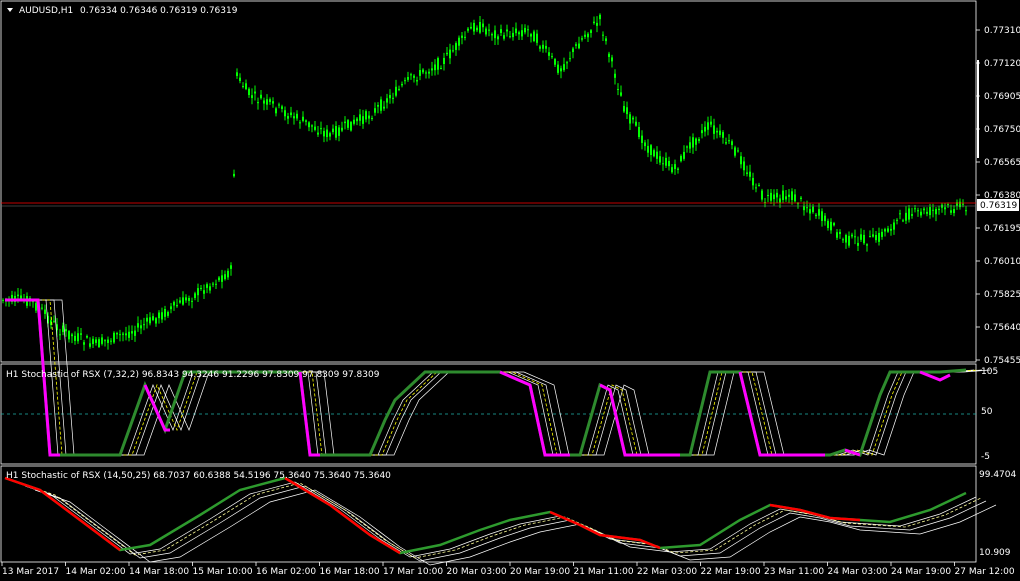 Image resolution: width=1020 pixels, height=581 pixels. Describe the element at coordinates (96, 572) in the screenshot. I see `time-tick-label: 14 Mar 02:00` at that location.